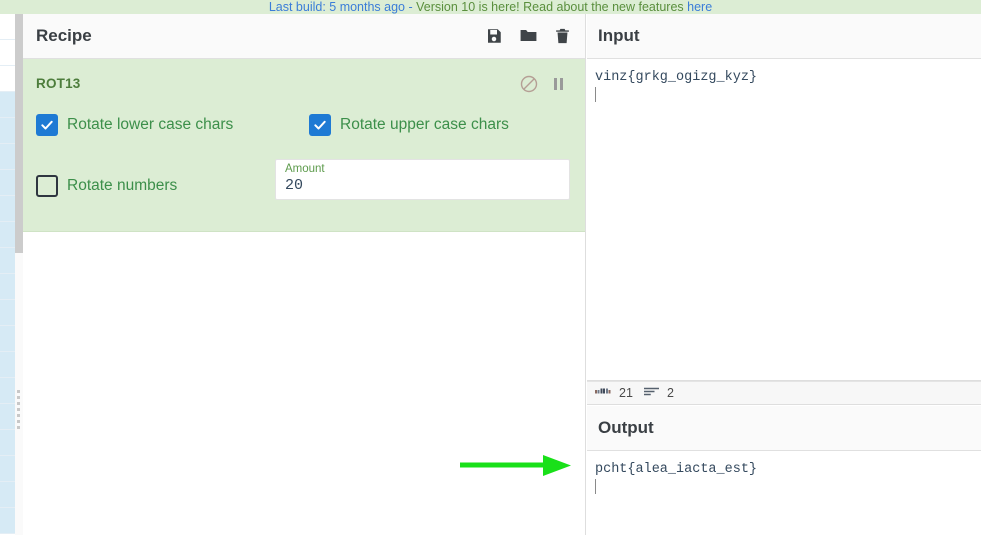 The width and height of the screenshot is (981, 549). What do you see at coordinates (294, 185) in the screenshot?
I see `arg-amount-value: 20` at bounding box center [294, 185].